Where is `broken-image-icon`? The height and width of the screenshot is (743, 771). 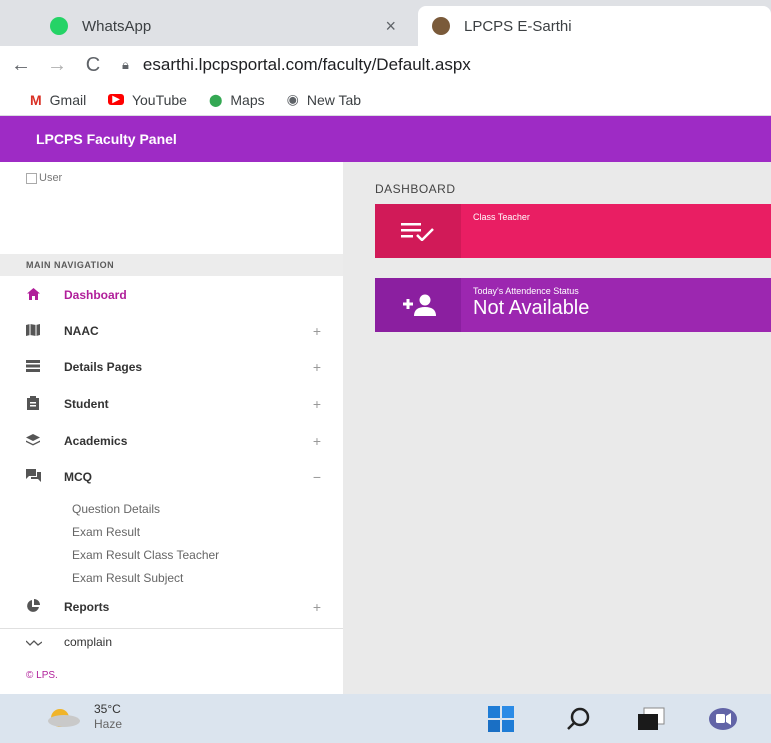
broken-image-icon is located at coordinates (31, 178).